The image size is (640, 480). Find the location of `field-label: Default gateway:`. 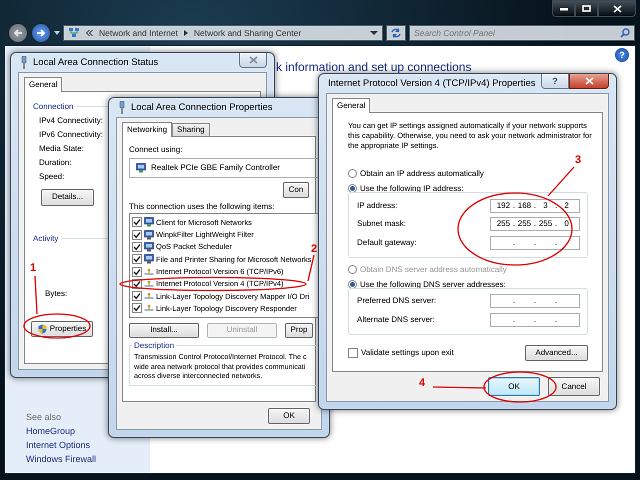

field-label: Default gateway: is located at coordinates (387, 243).